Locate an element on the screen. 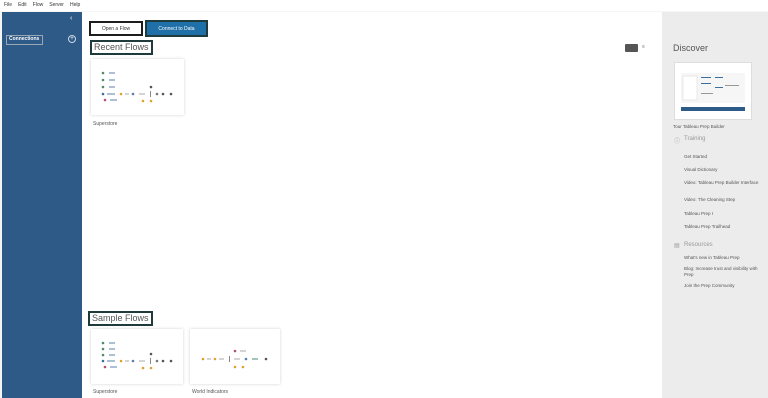 The image size is (768, 398). recent-flows-title: Recent Flows is located at coordinates (121, 47).